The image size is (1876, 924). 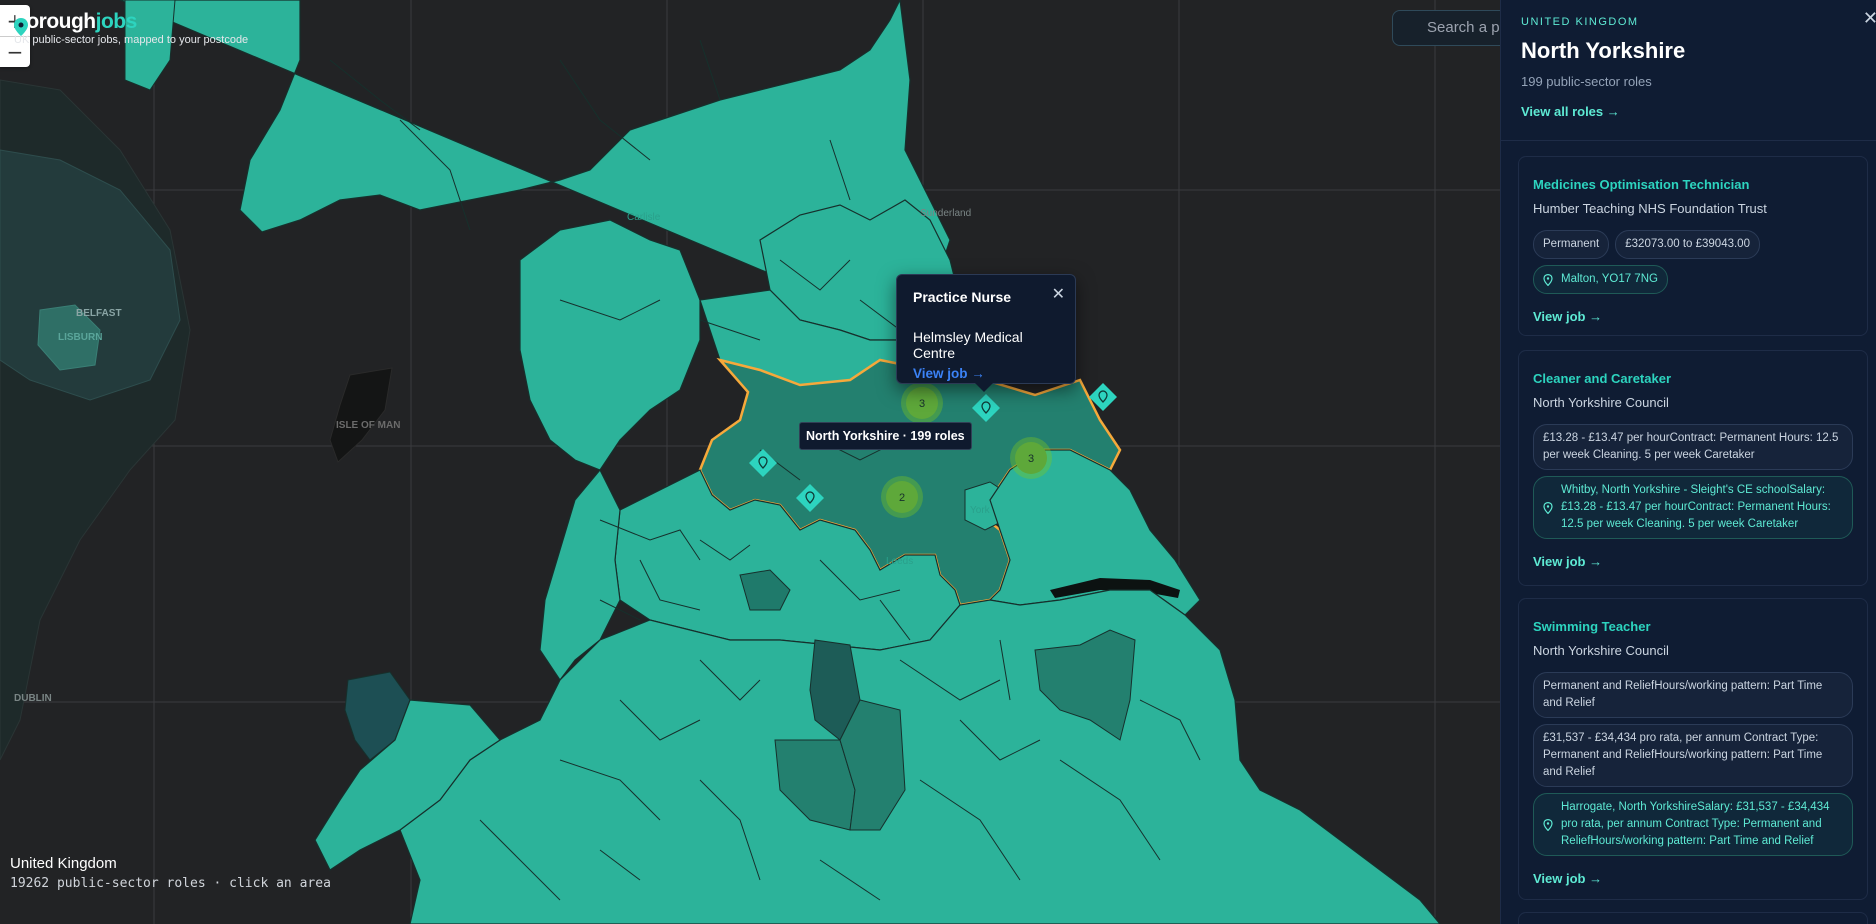 I want to click on brand-name: boroughjobs, so click(x=75, y=21).